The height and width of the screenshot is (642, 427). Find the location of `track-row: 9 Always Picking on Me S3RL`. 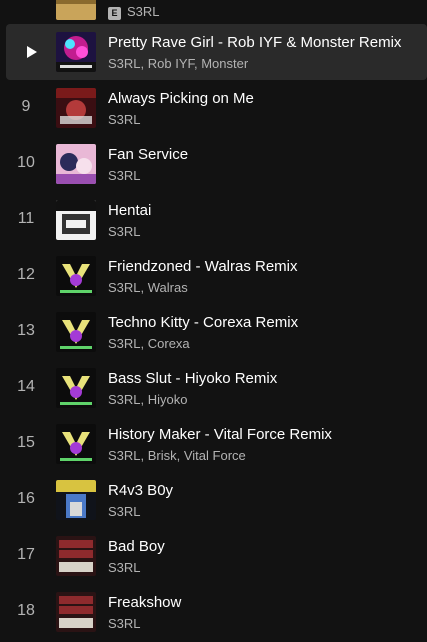

track-row: 9 Always Picking on Me S3RL is located at coordinates (216, 108).